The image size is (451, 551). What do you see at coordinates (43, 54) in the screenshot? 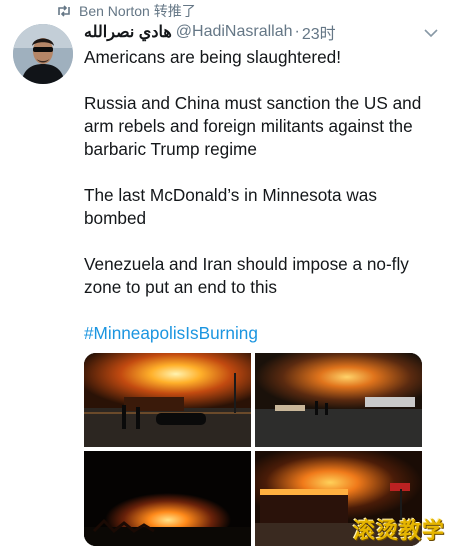
I see `avatar` at bounding box center [43, 54].